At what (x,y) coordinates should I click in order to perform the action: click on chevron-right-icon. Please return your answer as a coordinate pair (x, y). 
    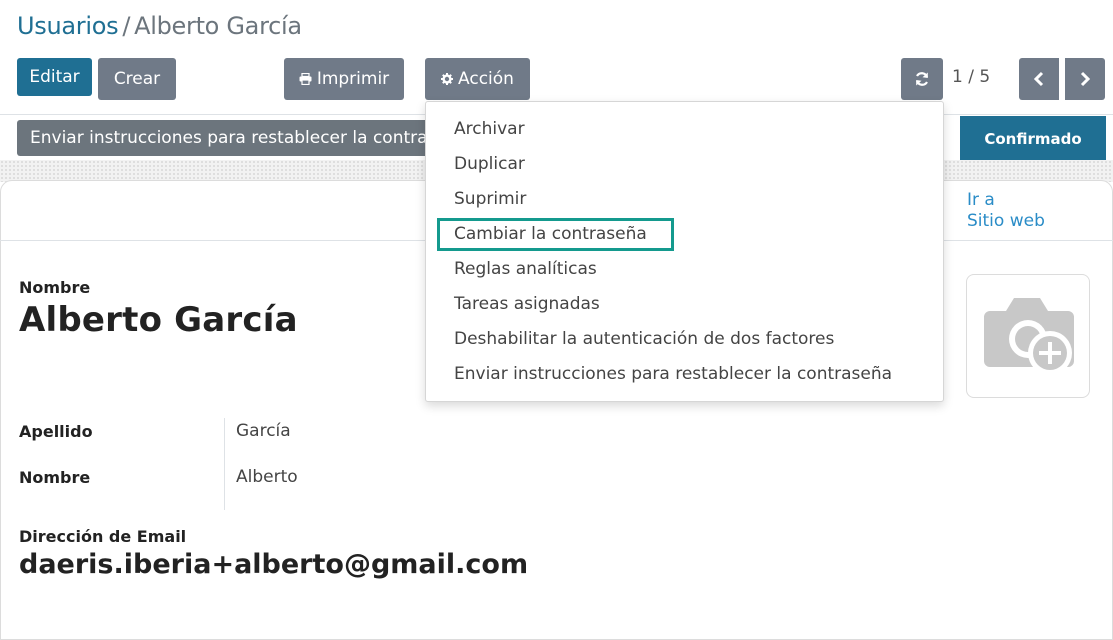
    Looking at the image, I should click on (1085, 79).